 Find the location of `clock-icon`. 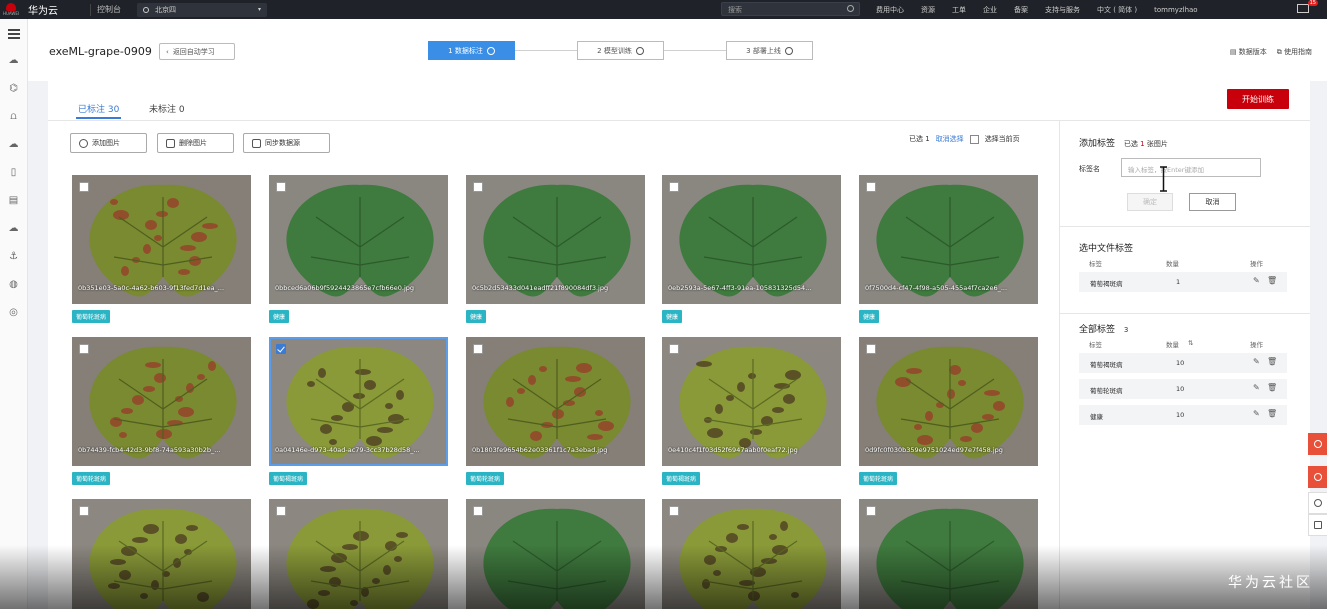

clock-icon is located at coordinates (639, 50).